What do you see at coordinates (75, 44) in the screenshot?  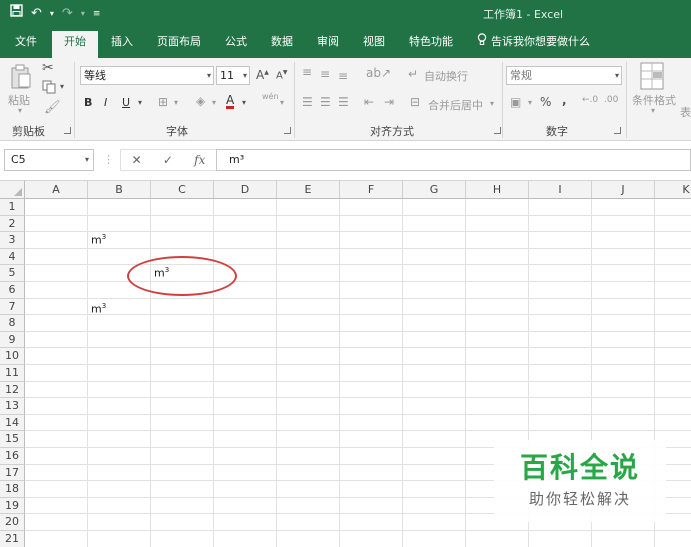 I see `tab-home: 开始` at bounding box center [75, 44].